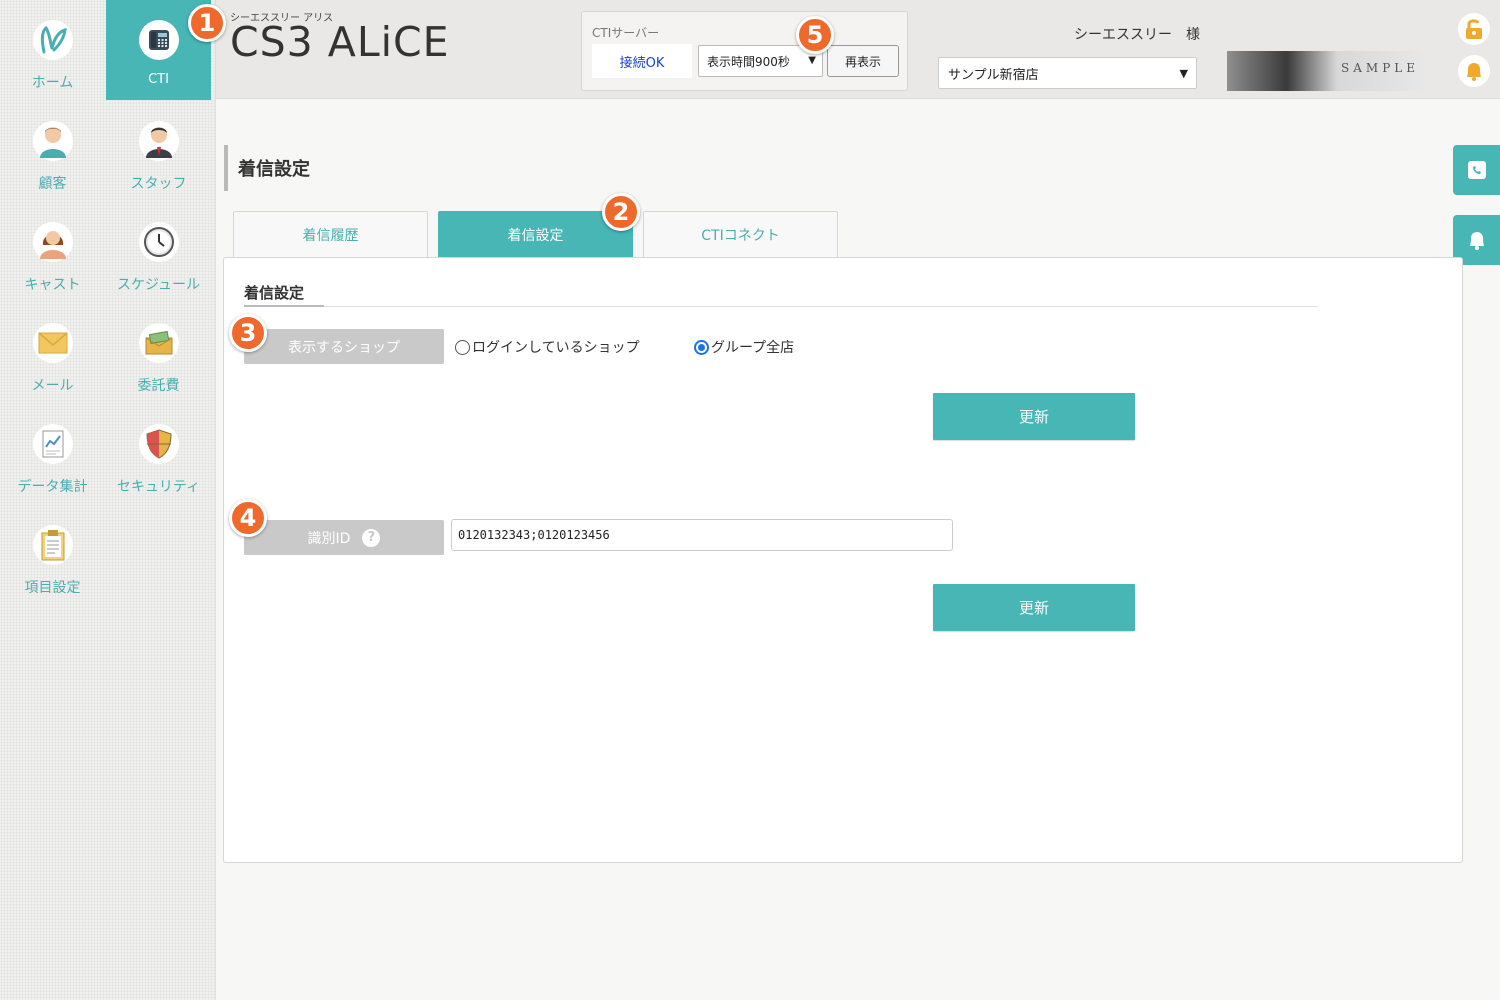  I want to click on page-title: 着信設定, so click(267, 168).